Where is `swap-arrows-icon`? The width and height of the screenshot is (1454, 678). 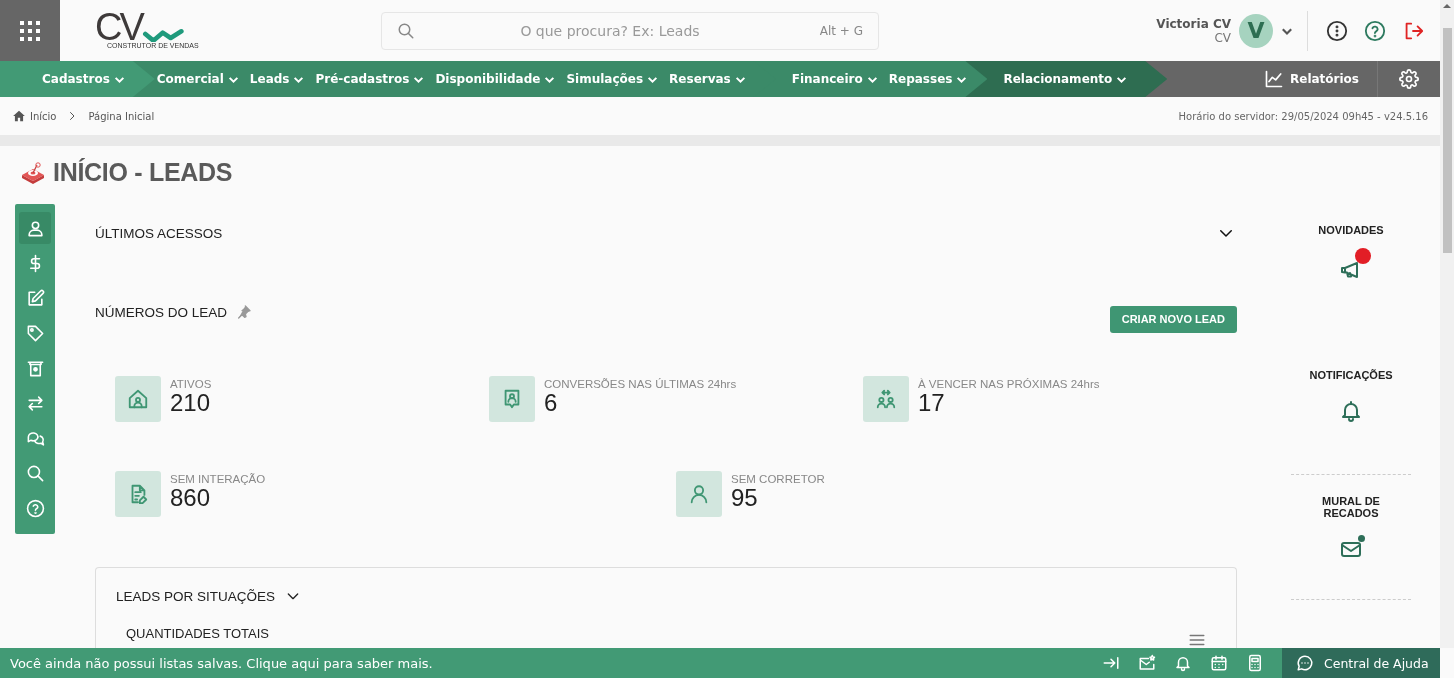 swap-arrows-icon is located at coordinates (35, 403).